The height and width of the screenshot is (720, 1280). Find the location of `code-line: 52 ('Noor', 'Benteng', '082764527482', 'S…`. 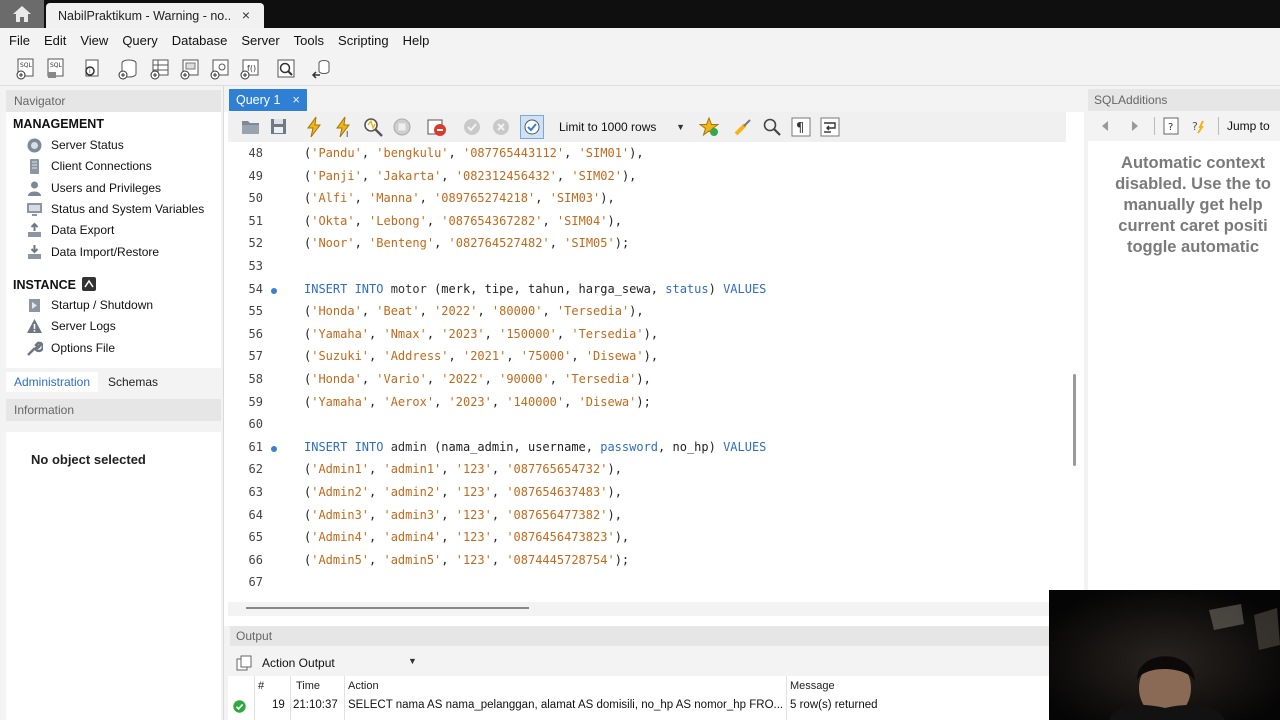

code-line: 52 ('Noor', 'Benteng', '082764527482', 'S… is located at coordinates (647, 243).